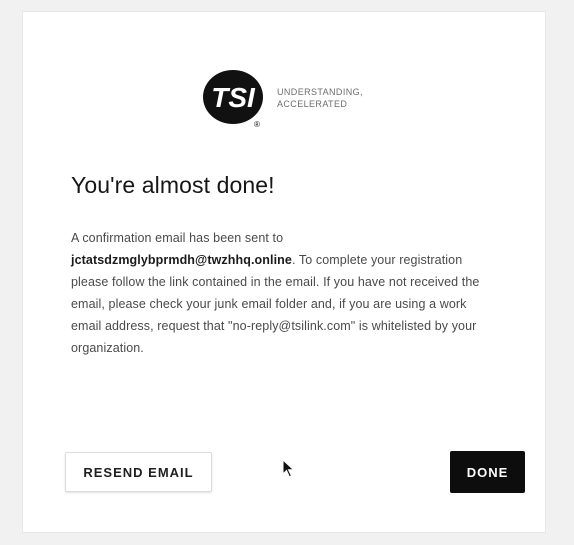  What do you see at coordinates (181, 260) in the screenshot?
I see `user-email-address: jctatsdzmglybprmdh@twzhhq.online` at bounding box center [181, 260].